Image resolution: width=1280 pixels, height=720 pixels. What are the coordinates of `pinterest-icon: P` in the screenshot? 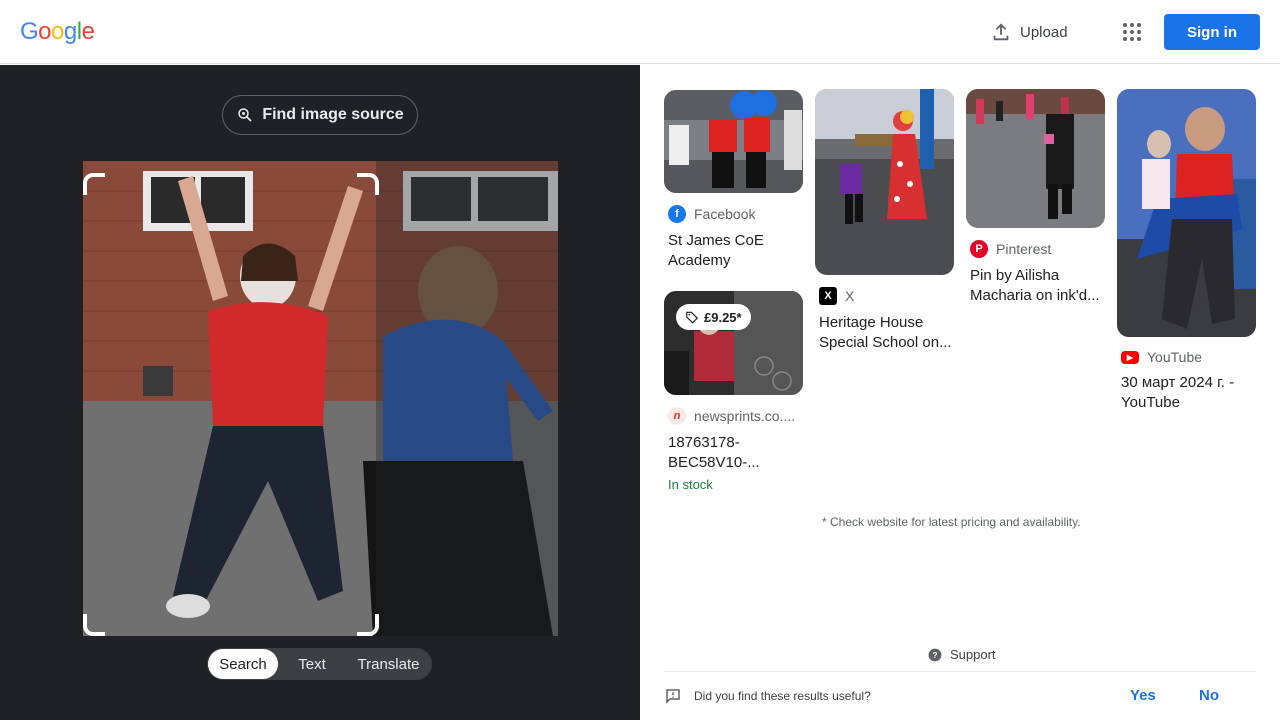 It's located at (979, 249).